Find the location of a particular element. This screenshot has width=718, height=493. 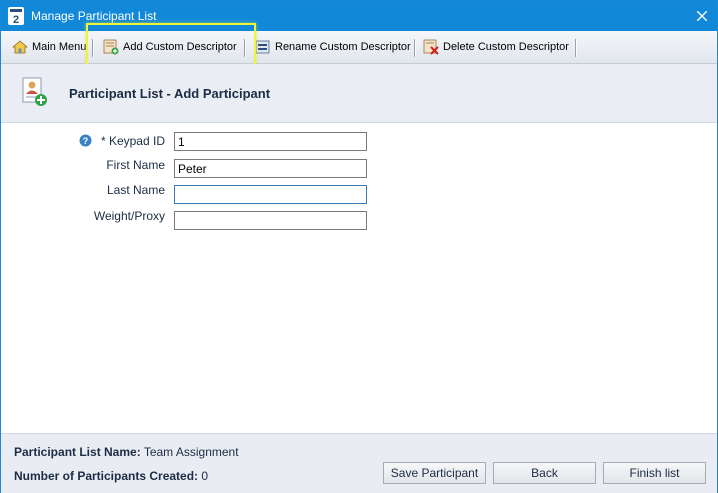

home-icon is located at coordinates (20, 47).